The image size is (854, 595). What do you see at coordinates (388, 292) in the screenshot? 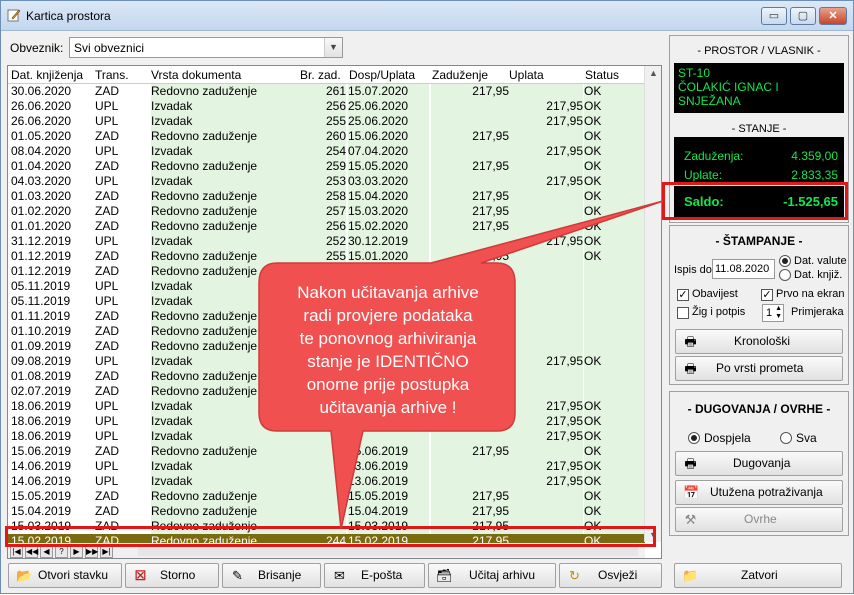
I see `callout-line: Nakon učitavanja arhive` at bounding box center [388, 292].